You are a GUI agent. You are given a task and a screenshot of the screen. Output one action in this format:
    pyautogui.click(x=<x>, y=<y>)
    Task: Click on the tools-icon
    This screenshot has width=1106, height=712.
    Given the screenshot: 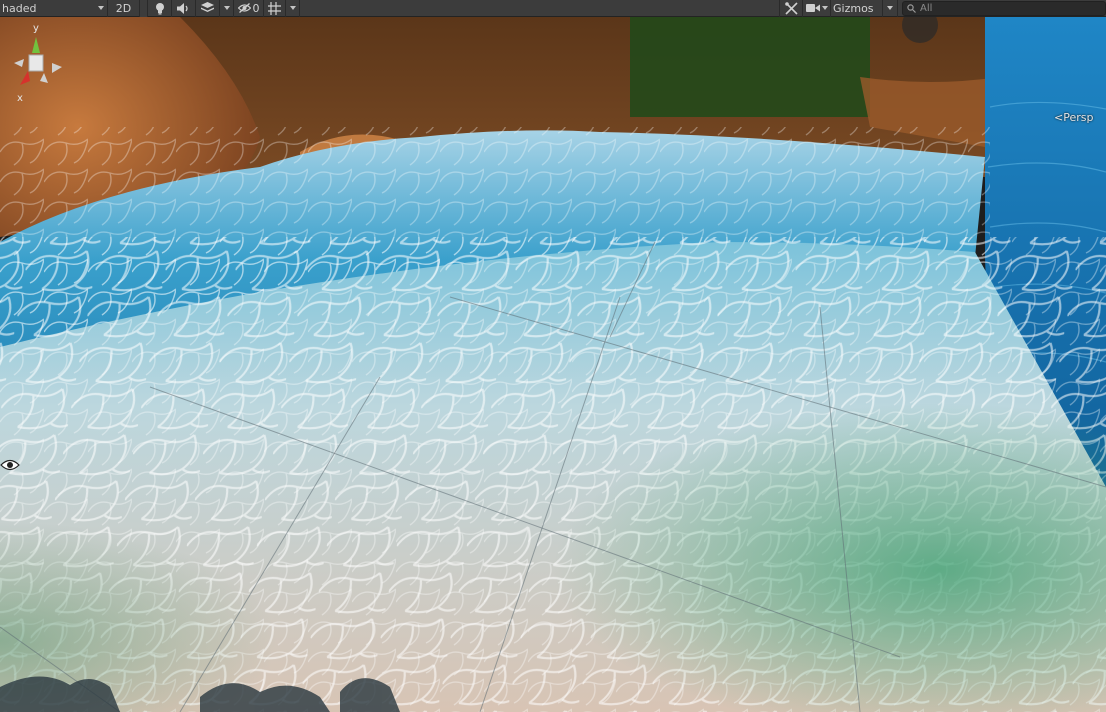 What is the action you would take?
    pyautogui.click(x=791, y=8)
    